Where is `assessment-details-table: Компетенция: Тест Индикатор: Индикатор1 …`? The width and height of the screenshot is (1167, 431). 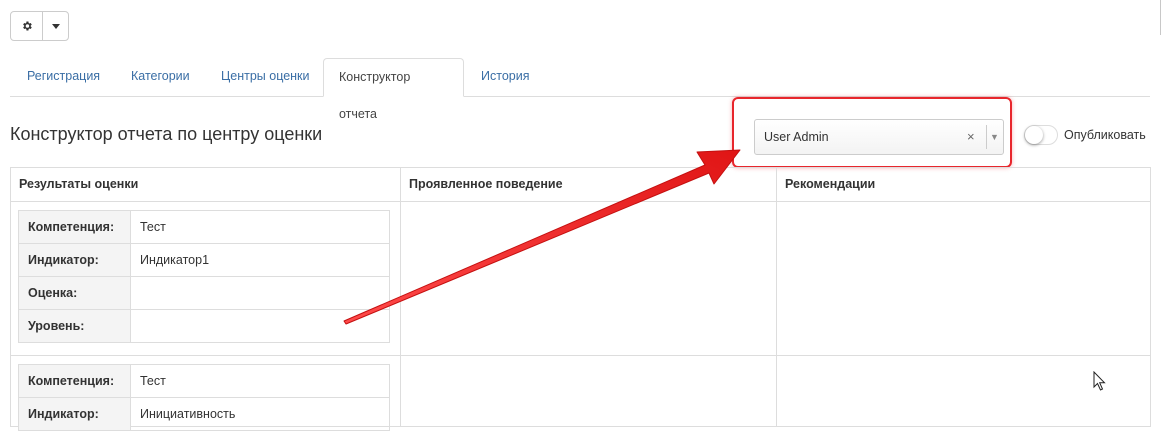 assessment-details-table: Компетенция: Тест Индикатор: Индикатор1 … is located at coordinates (204, 276).